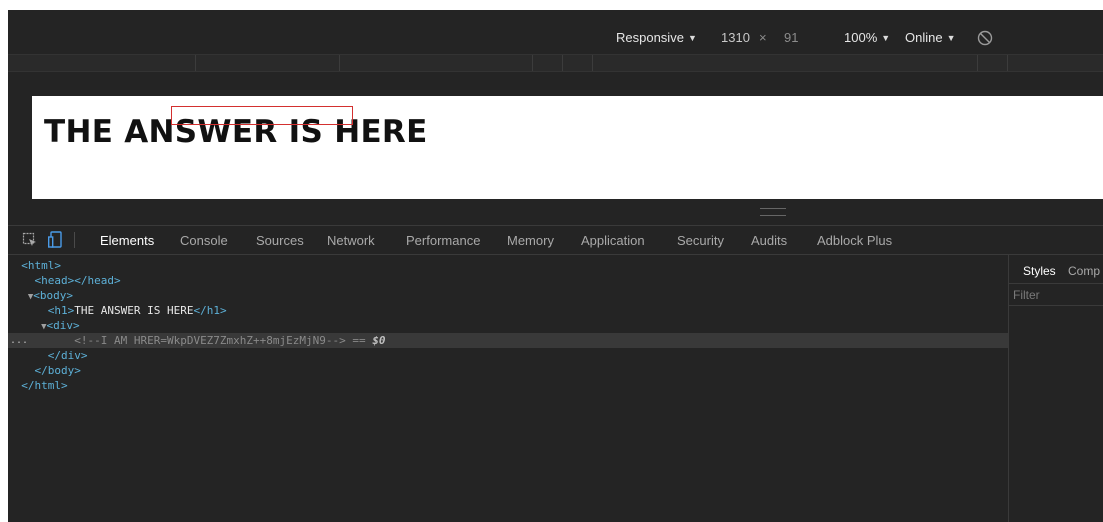  I want to click on device-preset-label: Responsive, so click(650, 37).